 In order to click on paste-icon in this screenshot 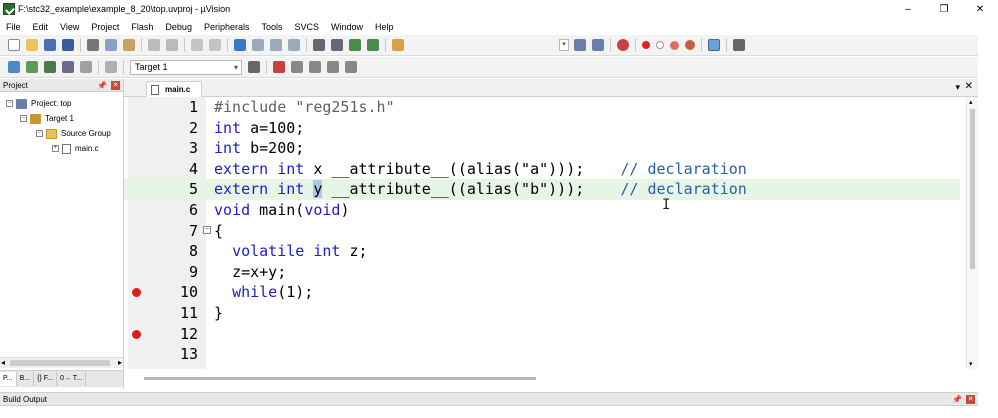, I will do `click(129, 45)`.